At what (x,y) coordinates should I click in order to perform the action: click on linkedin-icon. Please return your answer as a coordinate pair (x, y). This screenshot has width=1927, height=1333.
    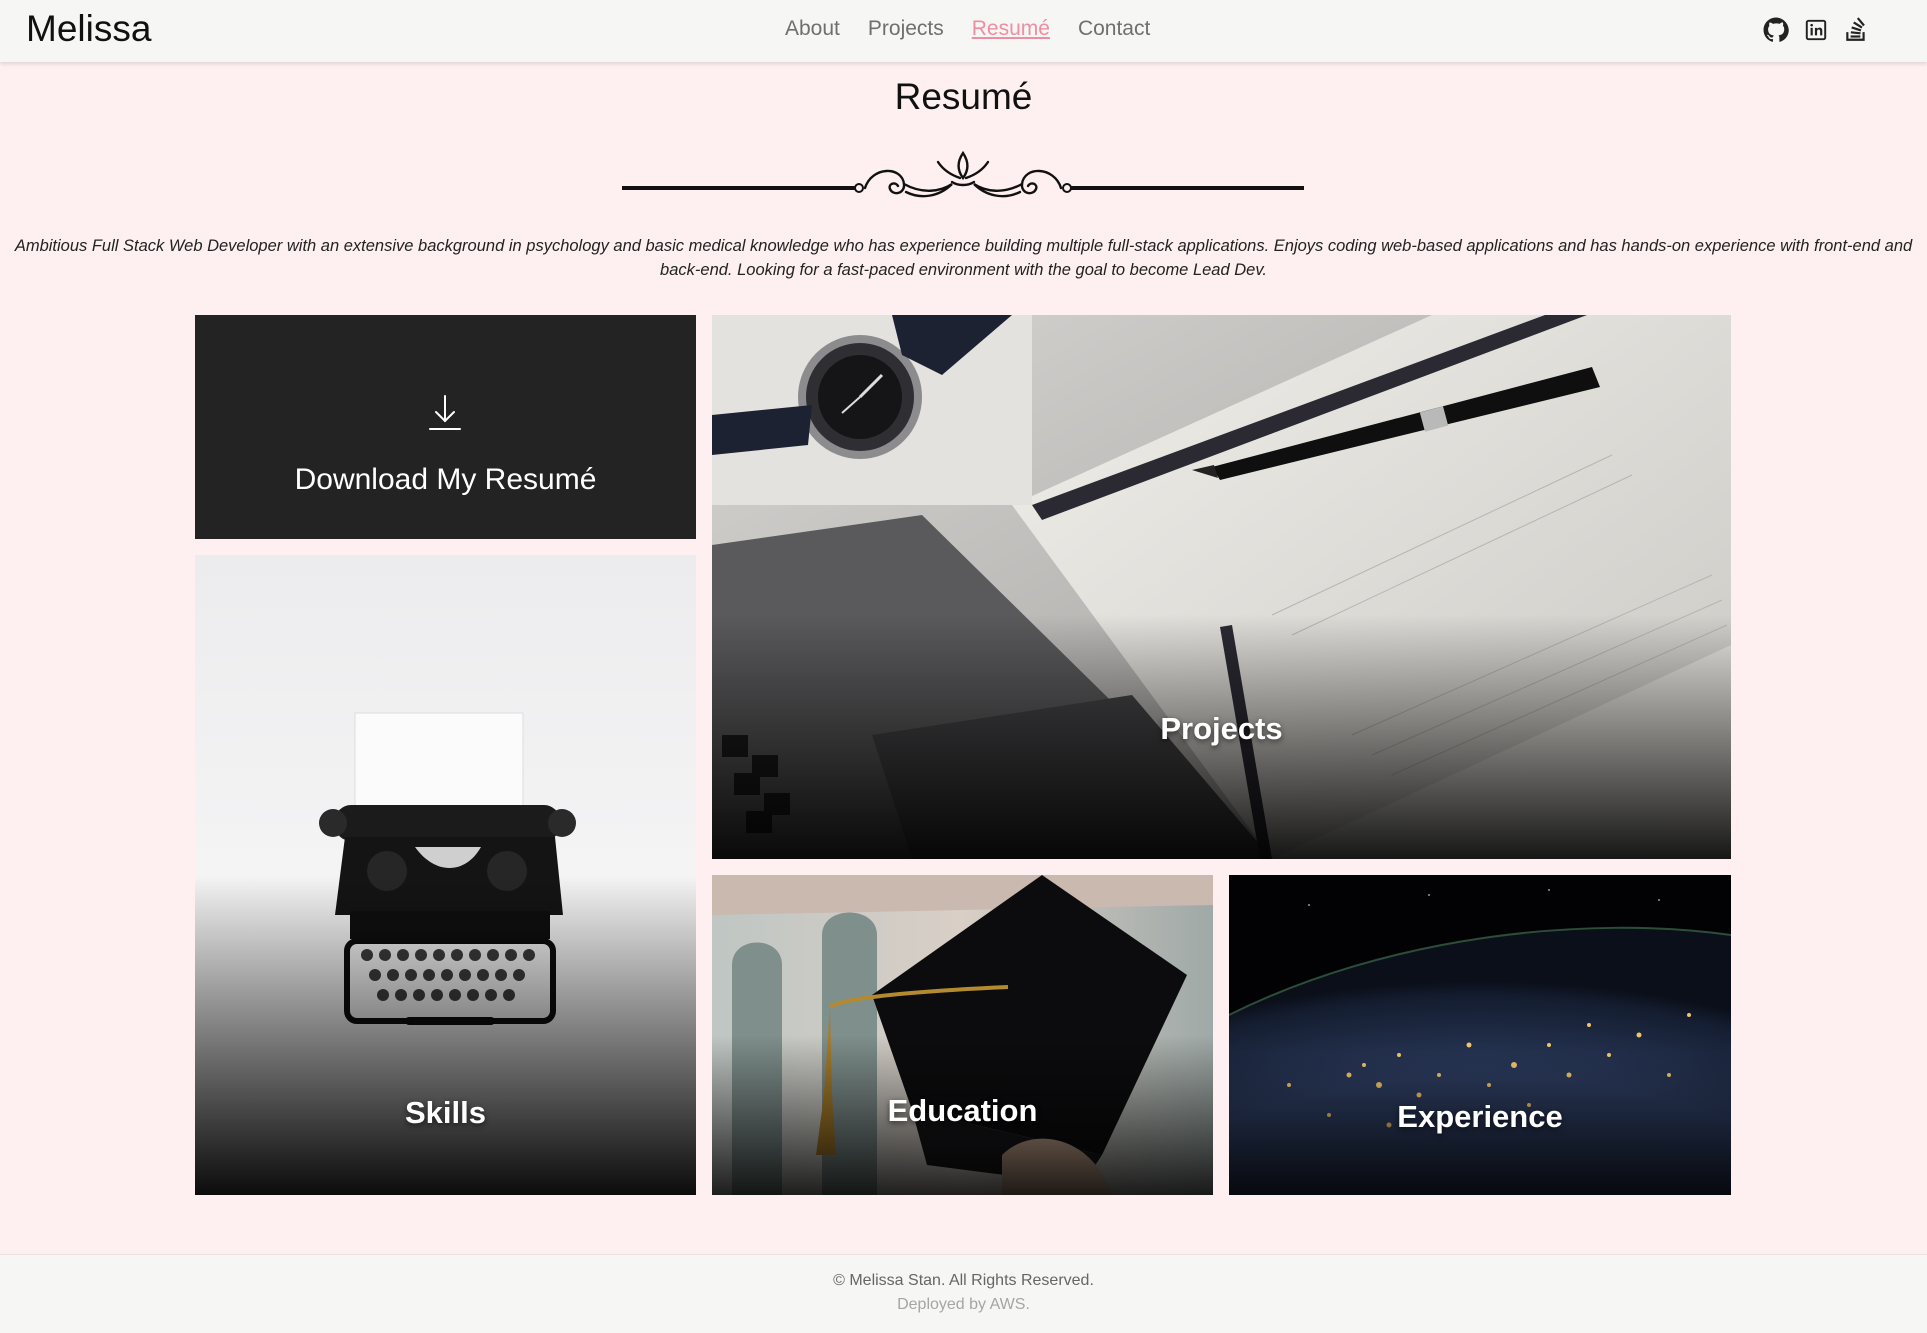
    Looking at the image, I should click on (1816, 30).